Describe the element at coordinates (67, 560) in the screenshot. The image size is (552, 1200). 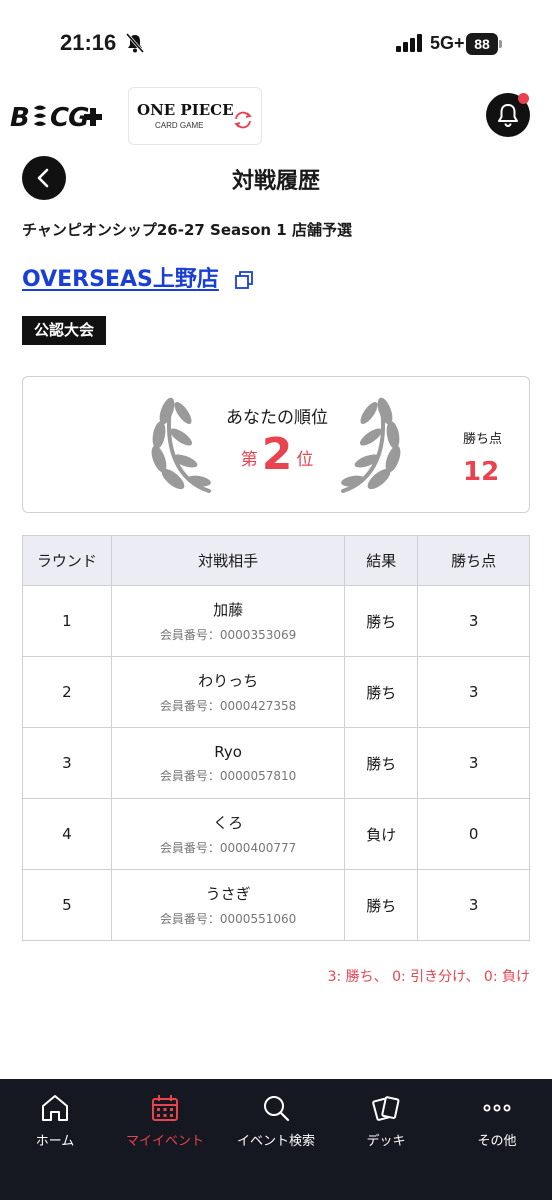
I see `header-round: ラウンド` at that location.